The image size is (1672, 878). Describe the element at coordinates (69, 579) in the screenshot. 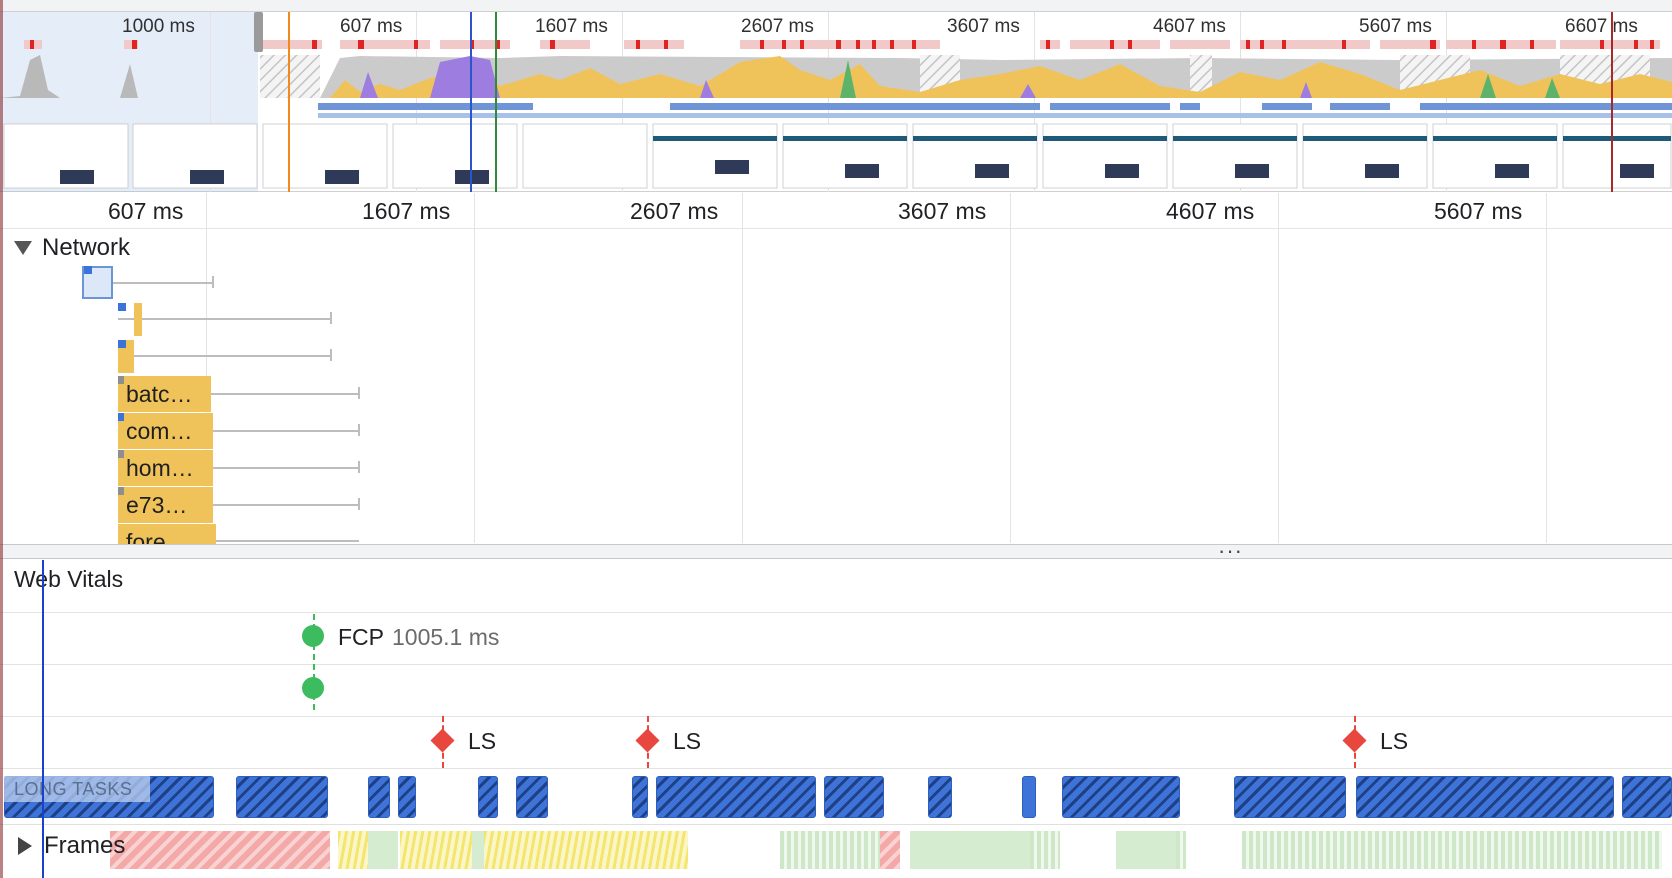

I see `web-vitals-track-title: Web Vitals` at that location.